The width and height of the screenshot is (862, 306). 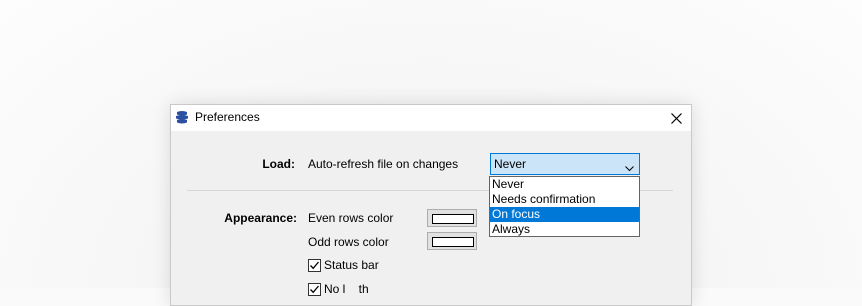 What do you see at coordinates (564, 184) in the screenshot?
I see `dropdown-option-never: Never` at bounding box center [564, 184].